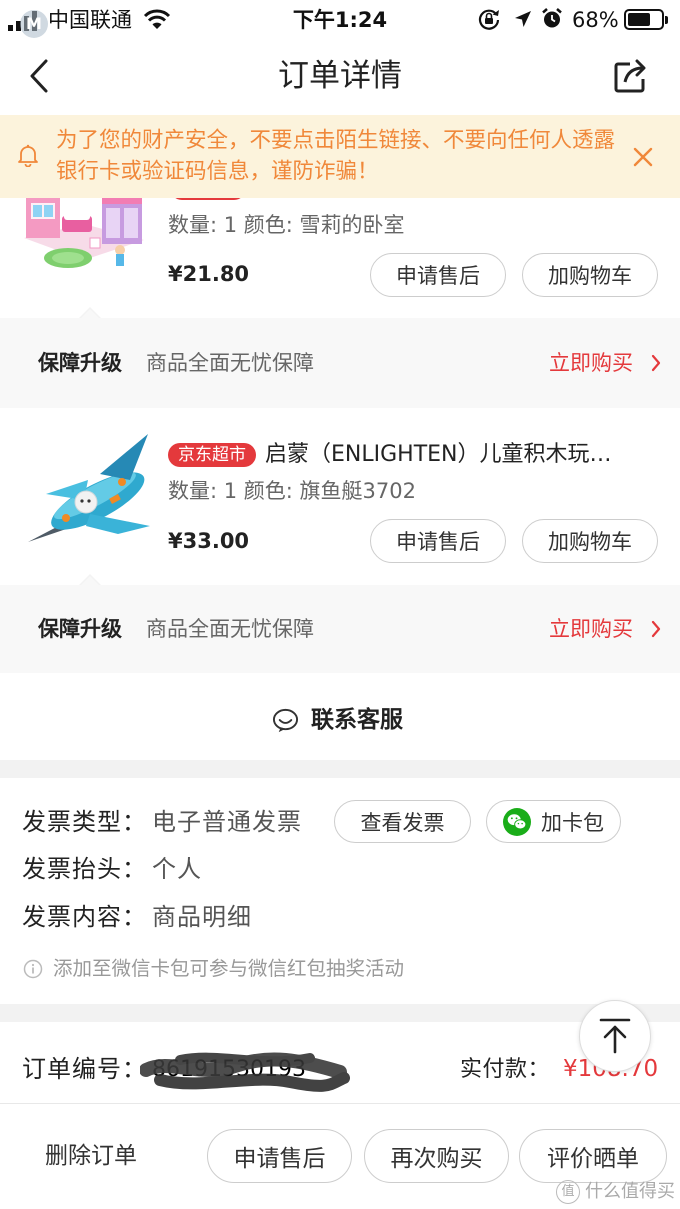 The height and width of the screenshot is (1209, 680). I want to click on product-price-1: ¥21.80, so click(209, 274).